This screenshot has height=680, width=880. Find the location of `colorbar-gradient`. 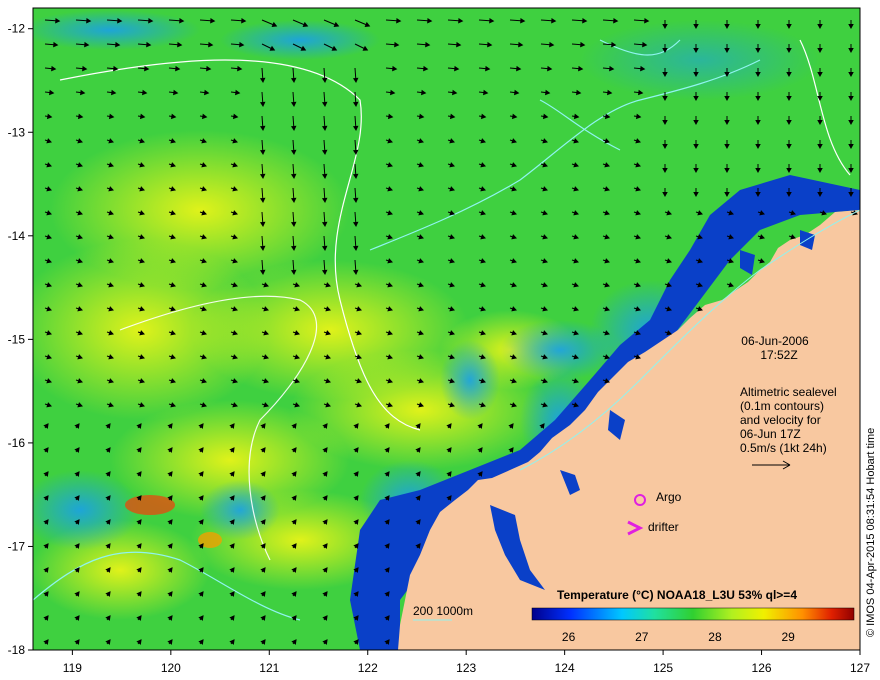

colorbar-gradient is located at coordinates (693, 614).